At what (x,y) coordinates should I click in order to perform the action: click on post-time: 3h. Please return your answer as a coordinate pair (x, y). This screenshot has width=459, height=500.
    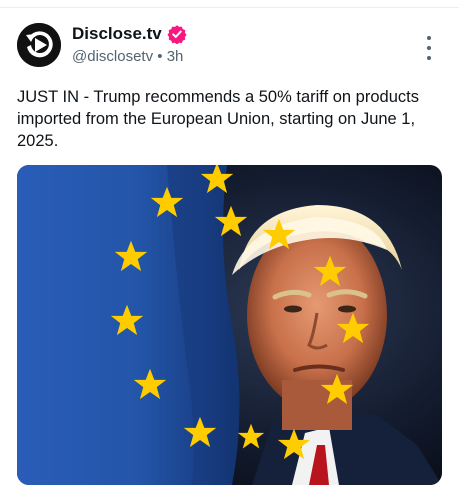
    Looking at the image, I should click on (175, 56).